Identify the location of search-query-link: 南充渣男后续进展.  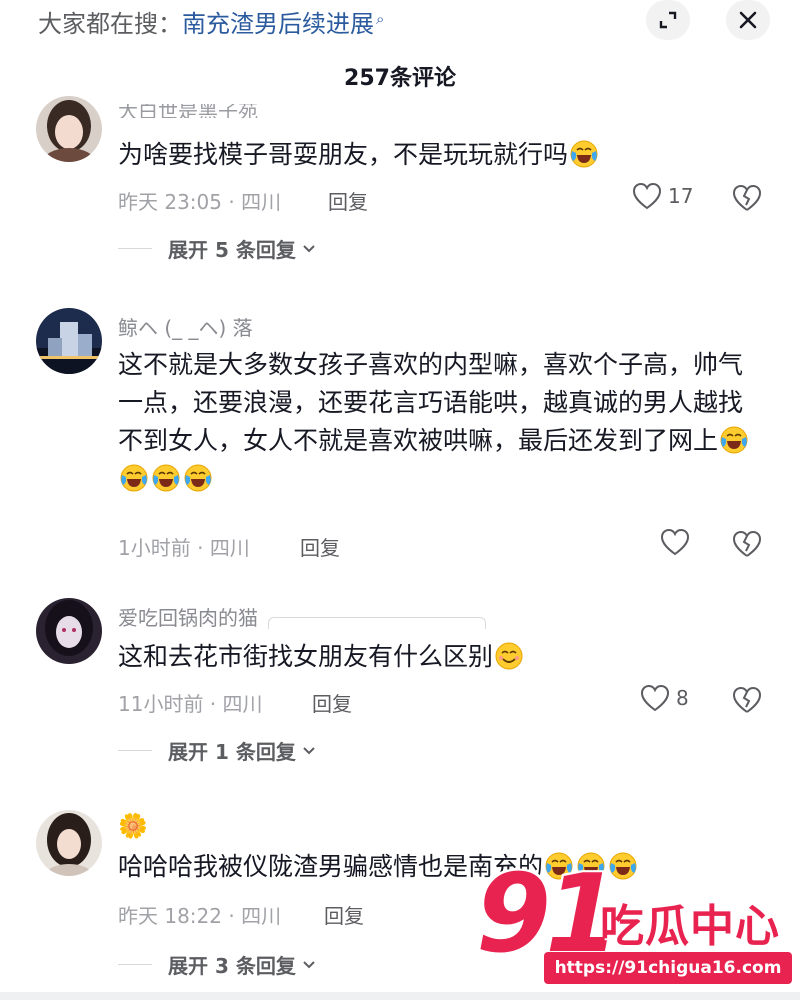
(278, 24).